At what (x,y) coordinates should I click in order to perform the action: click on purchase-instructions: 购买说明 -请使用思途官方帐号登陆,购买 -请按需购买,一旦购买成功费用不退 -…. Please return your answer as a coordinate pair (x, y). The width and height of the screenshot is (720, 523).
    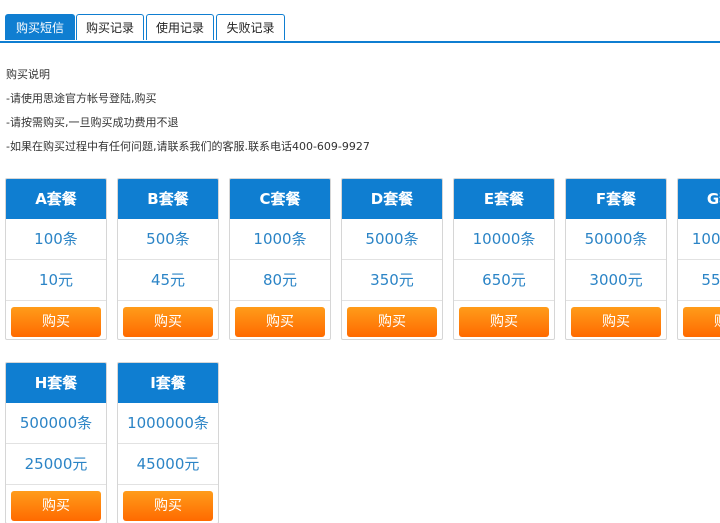
    Looking at the image, I should click on (188, 114).